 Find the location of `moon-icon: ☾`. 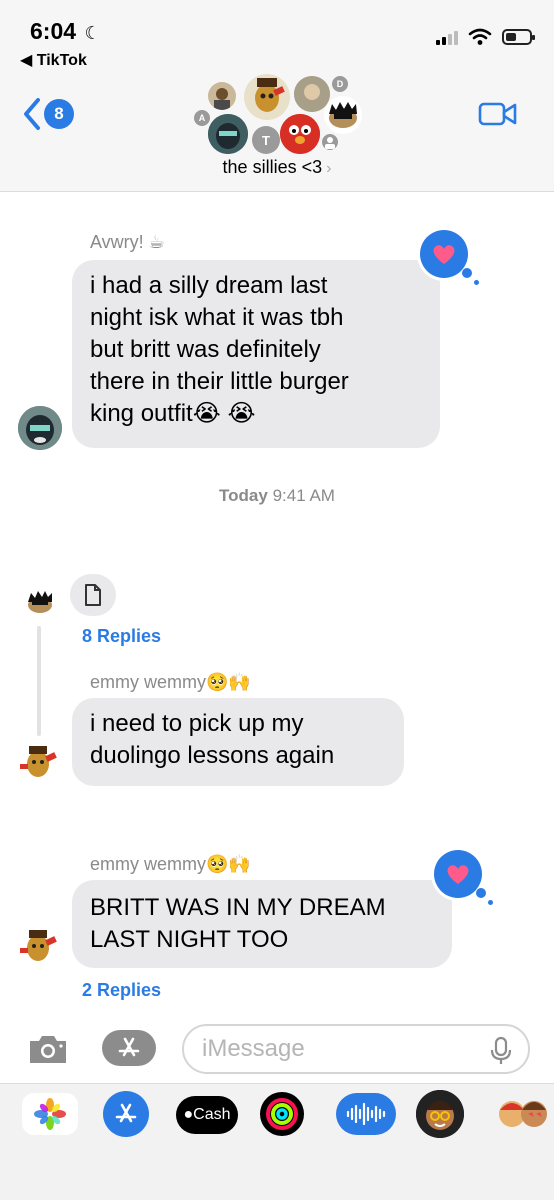

moon-icon: ☾ is located at coordinates (92, 33).